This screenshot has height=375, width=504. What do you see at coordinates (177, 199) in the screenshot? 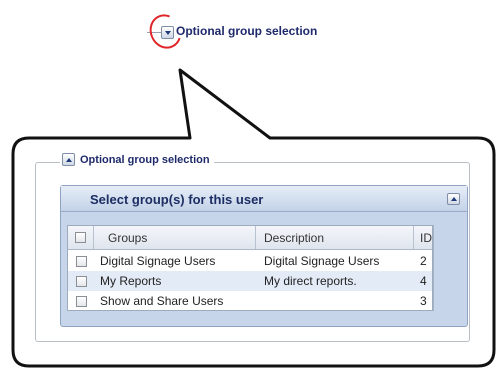
I see `panel-title: Select group(s) for this user` at bounding box center [177, 199].